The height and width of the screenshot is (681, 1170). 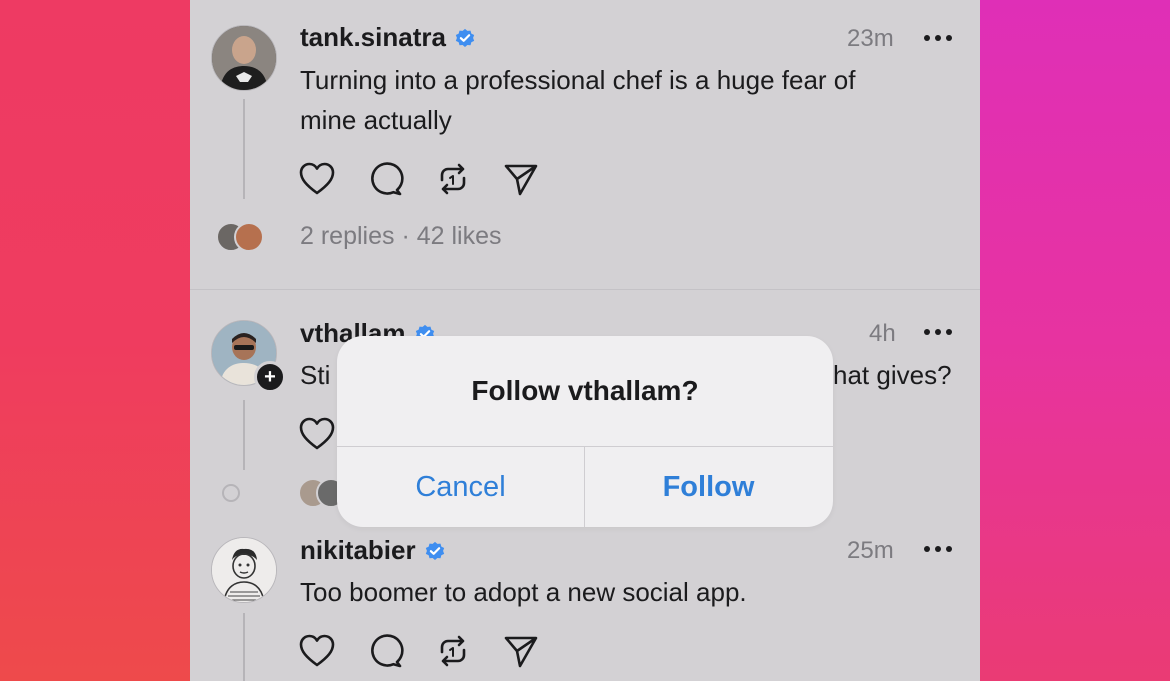 I want to click on post-divider, so click(x=585, y=289).